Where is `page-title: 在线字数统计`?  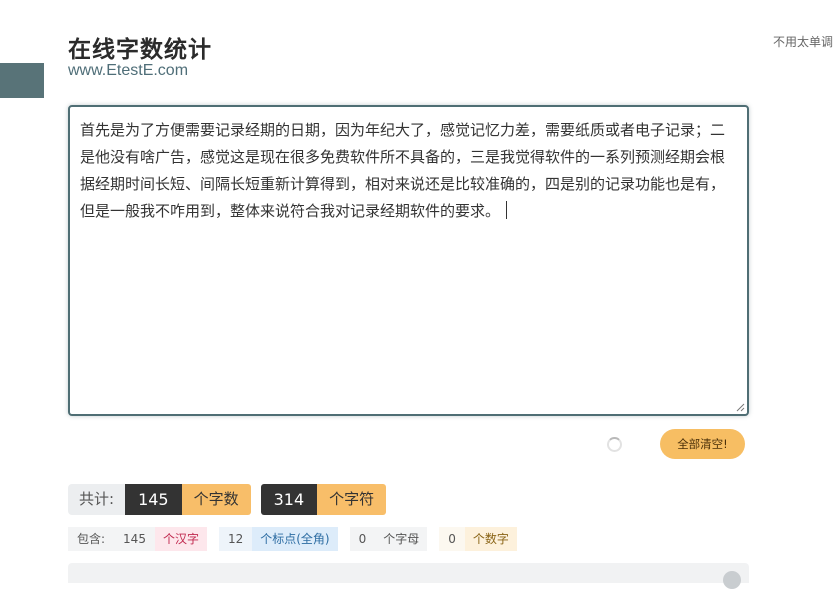
page-title: 在线字数统计 is located at coordinates (140, 50).